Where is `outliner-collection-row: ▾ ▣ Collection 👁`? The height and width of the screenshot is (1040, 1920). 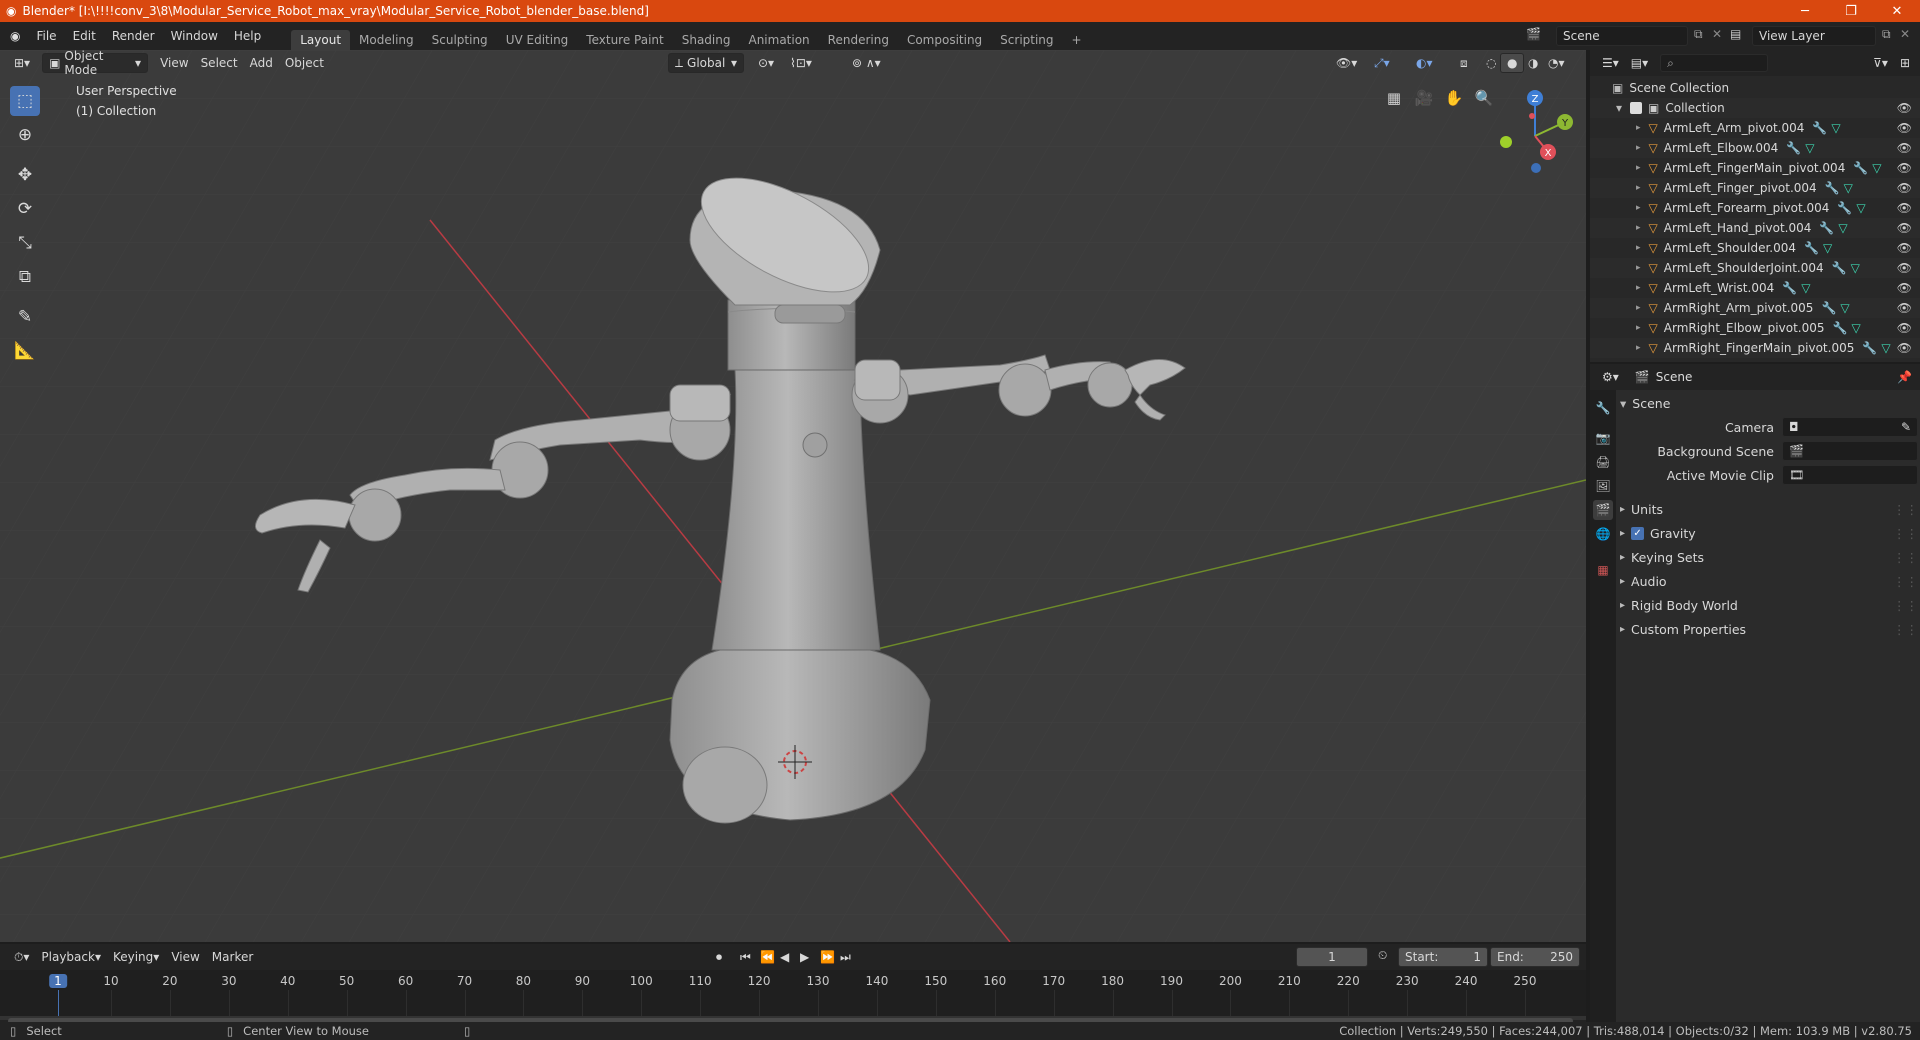 outliner-collection-row: ▾ ▣ Collection 👁 is located at coordinates (1755, 108).